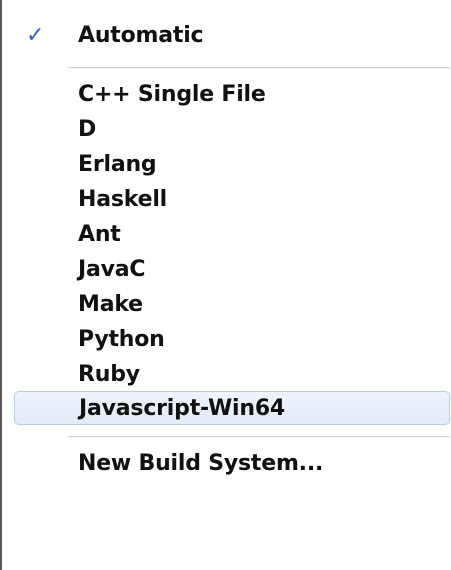 This screenshot has width=451, height=570. I want to click on menu-item-label: Automatic, so click(141, 35).